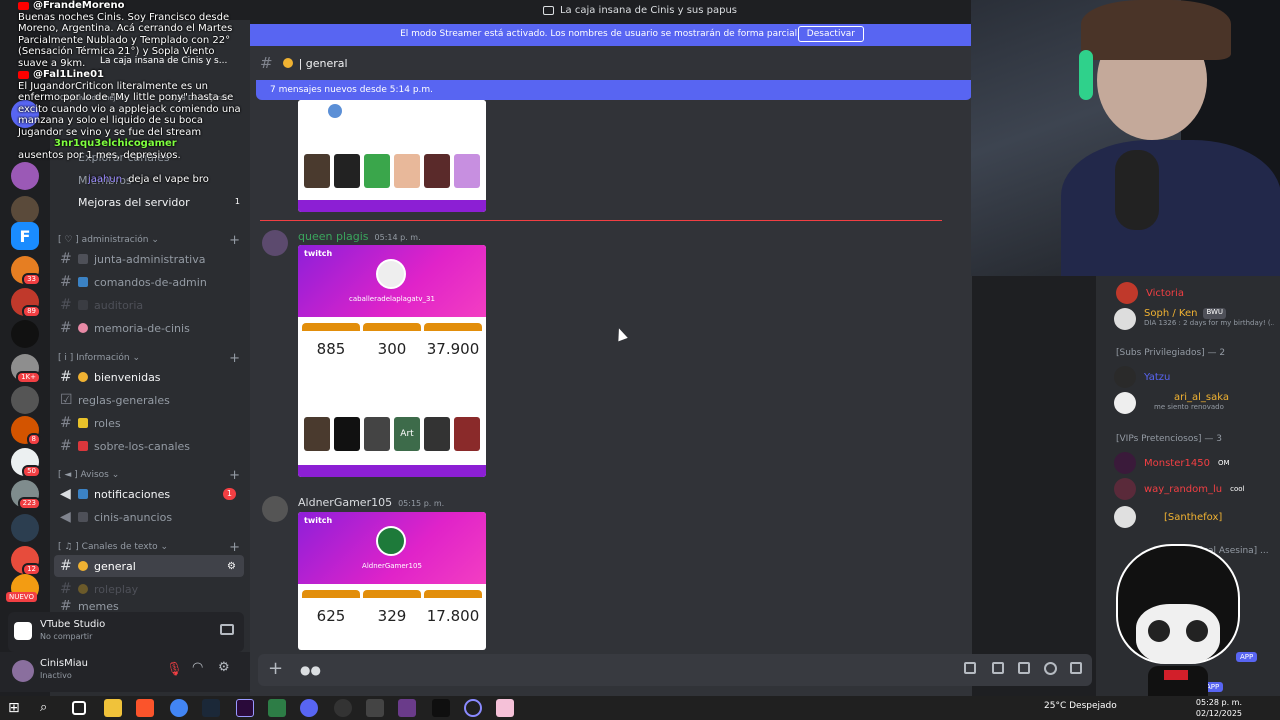 The height and width of the screenshot is (720, 1280). Describe the element at coordinates (26, 303) in the screenshot. I see `server-icon: 89` at that location.